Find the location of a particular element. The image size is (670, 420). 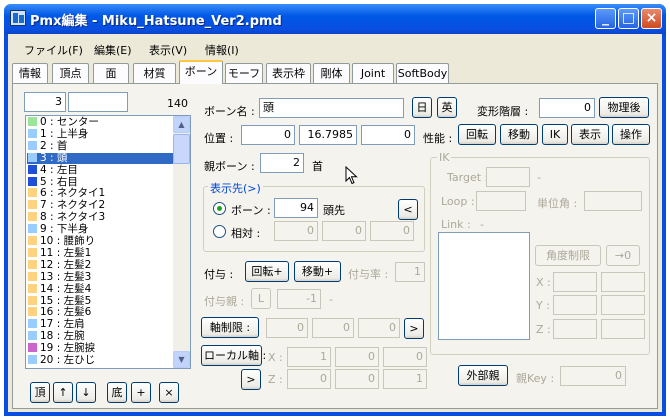

after-physics-button: 物理後 is located at coordinates (624, 107).